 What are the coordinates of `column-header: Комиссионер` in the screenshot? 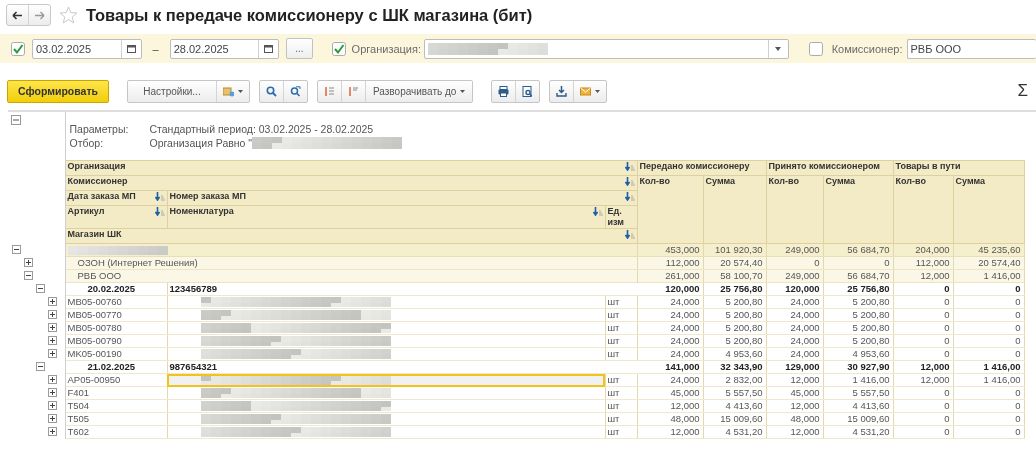 It's located at (97, 181).